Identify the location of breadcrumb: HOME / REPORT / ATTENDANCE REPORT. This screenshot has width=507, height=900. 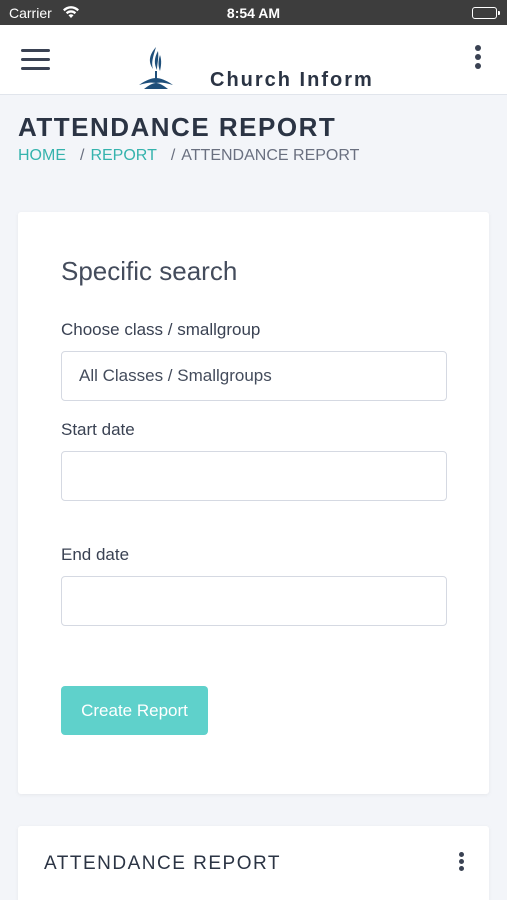
(188, 156).